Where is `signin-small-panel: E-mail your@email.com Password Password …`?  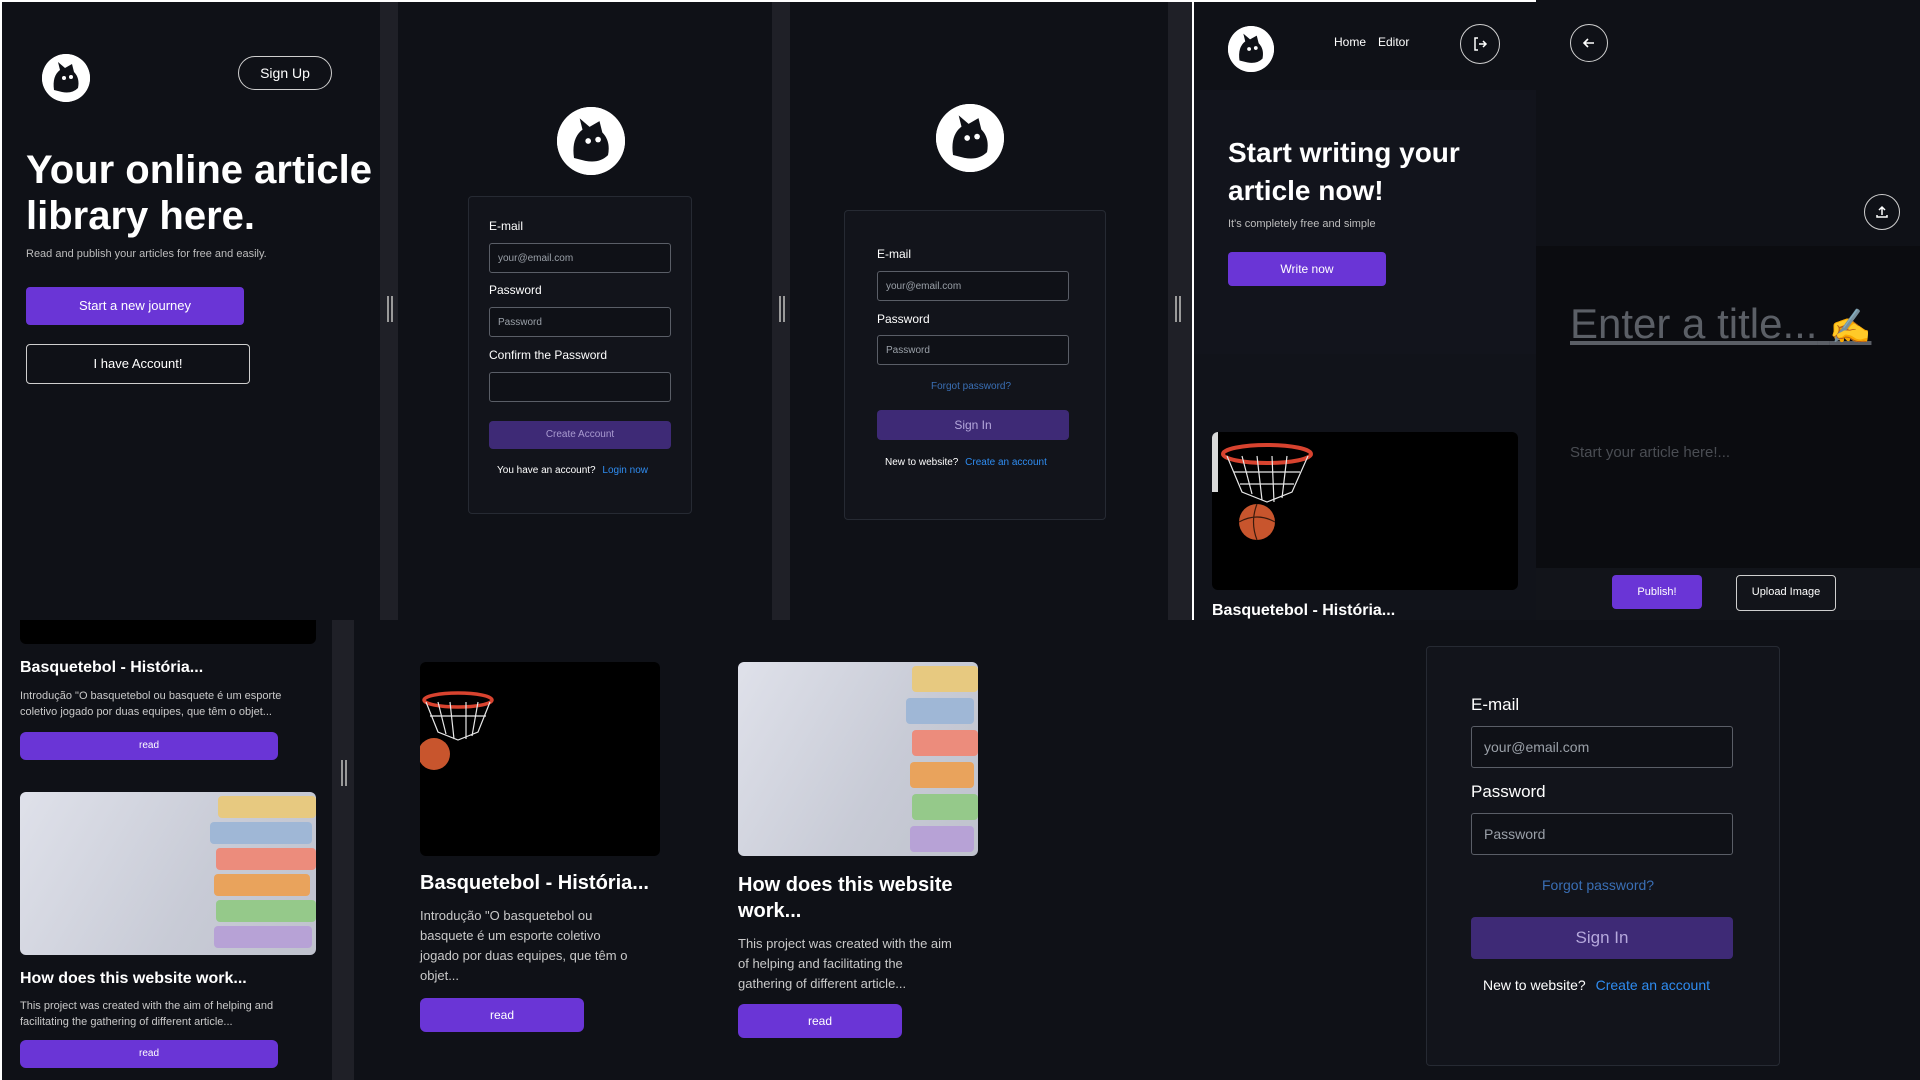
signin-small-panel: E-mail your@email.com Password Password … is located at coordinates (979, 311).